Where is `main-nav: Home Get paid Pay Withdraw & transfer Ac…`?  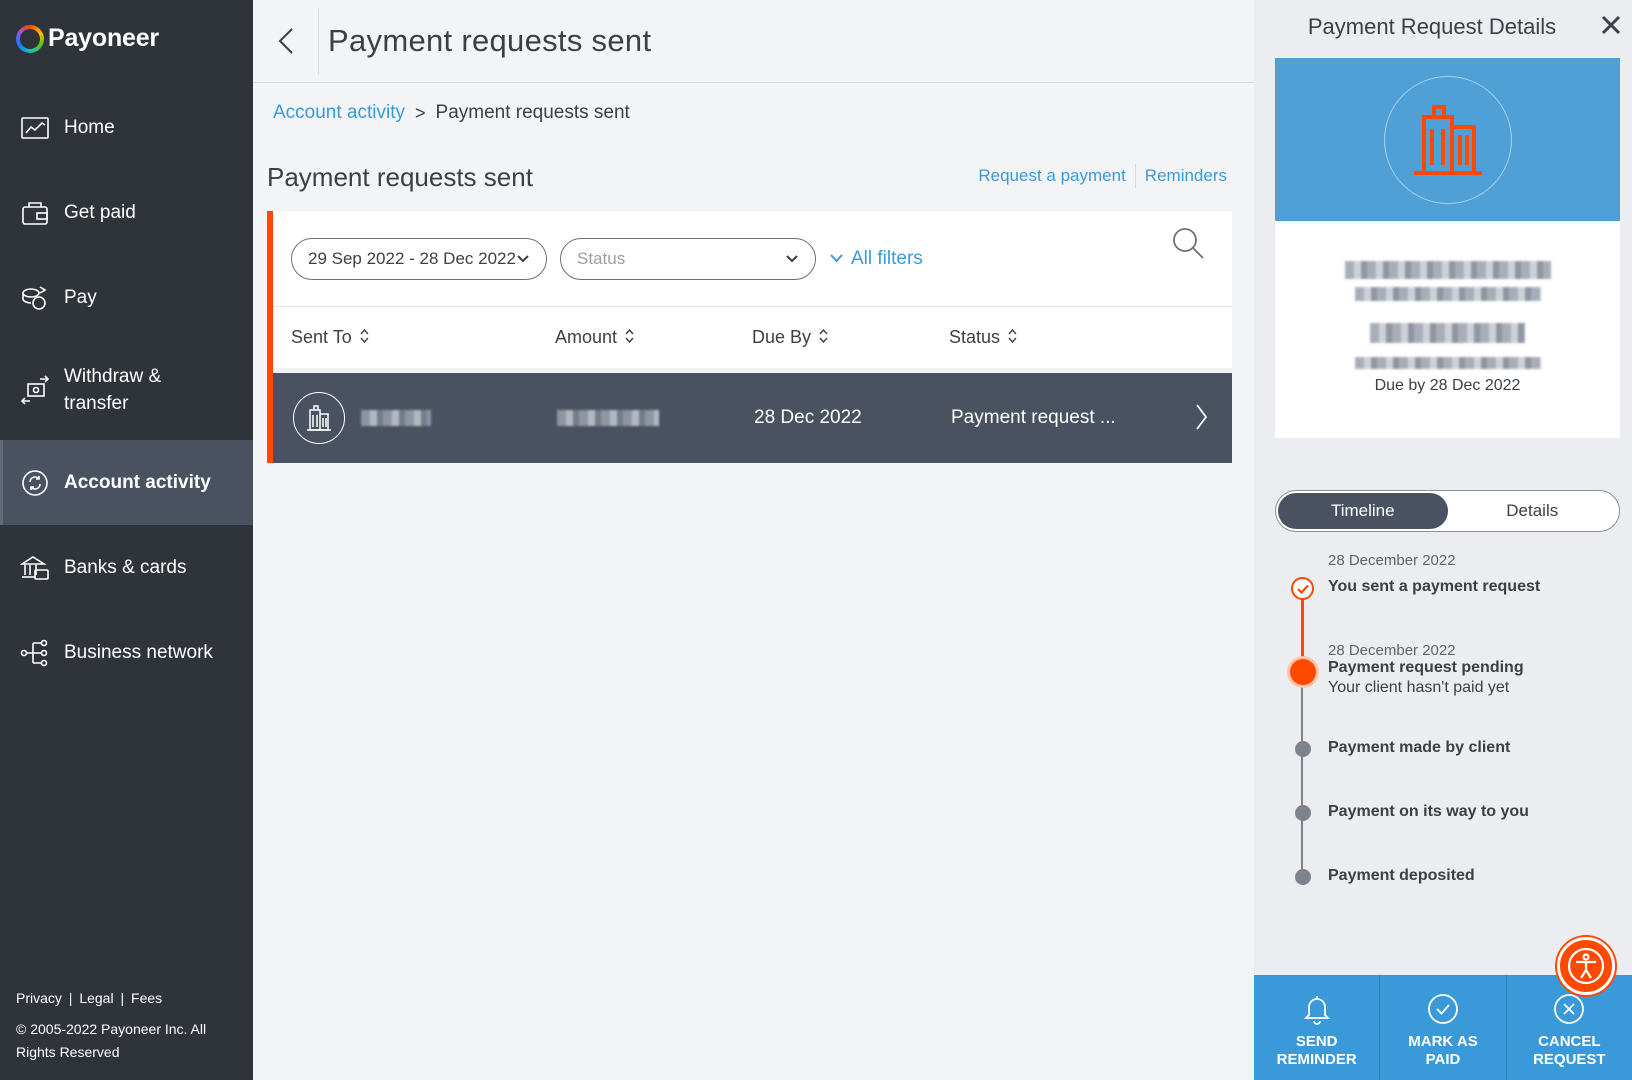 main-nav: Home Get paid Pay Withdraw & transfer Ac… is located at coordinates (126, 390).